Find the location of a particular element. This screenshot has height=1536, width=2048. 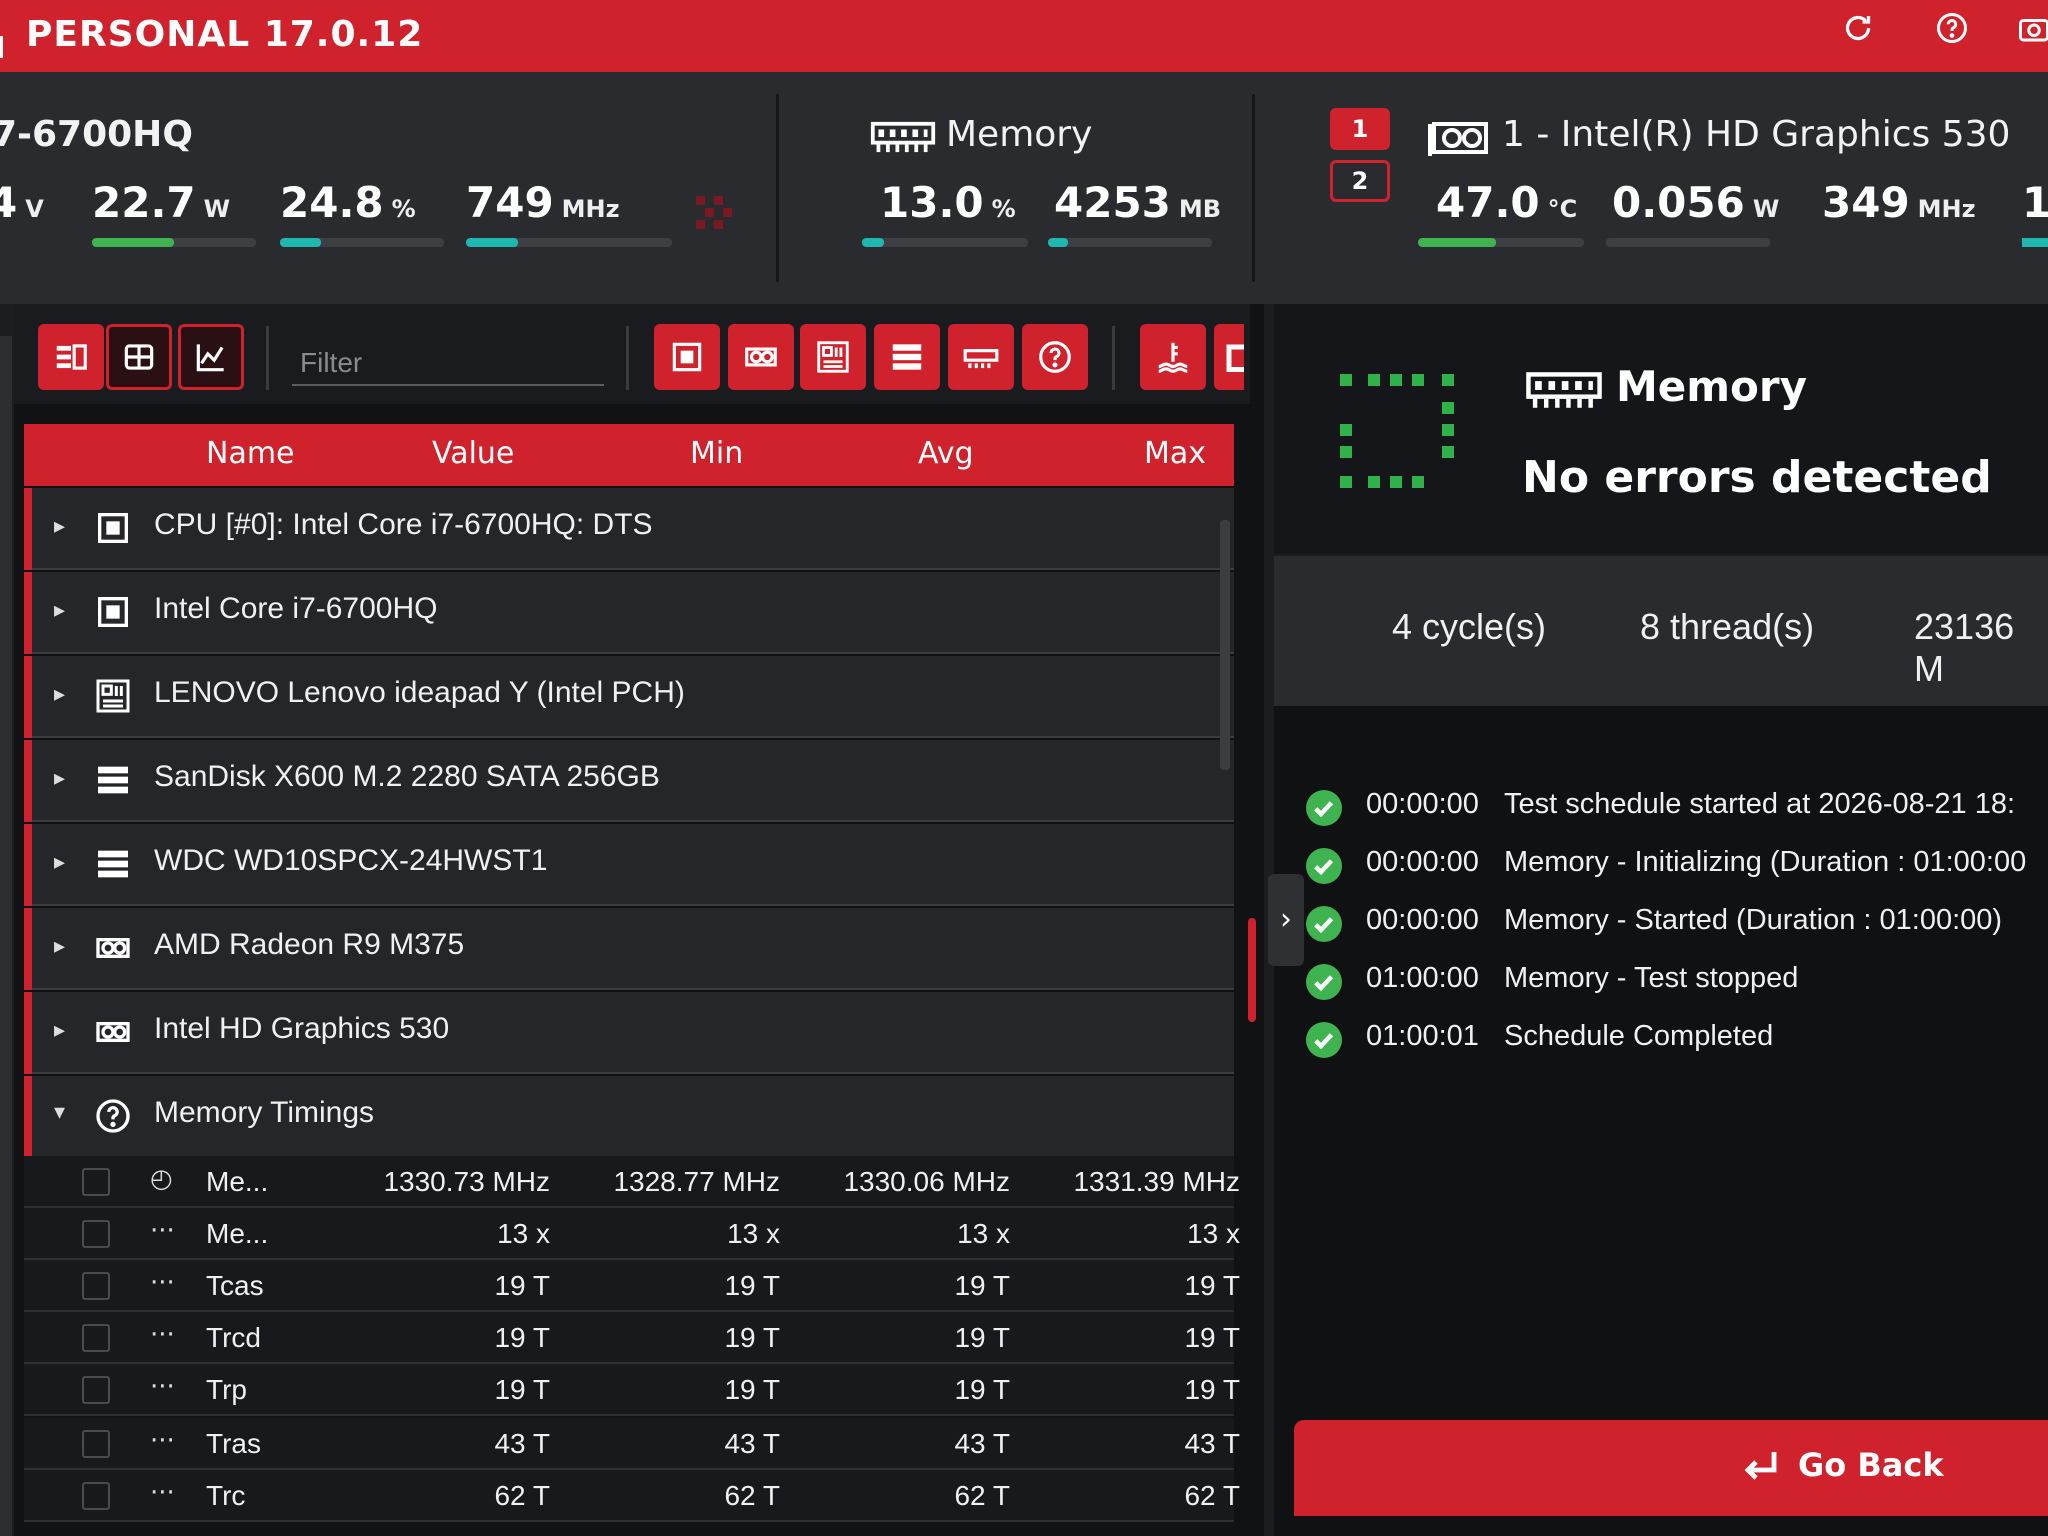

column-min: Min is located at coordinates (716, 453).